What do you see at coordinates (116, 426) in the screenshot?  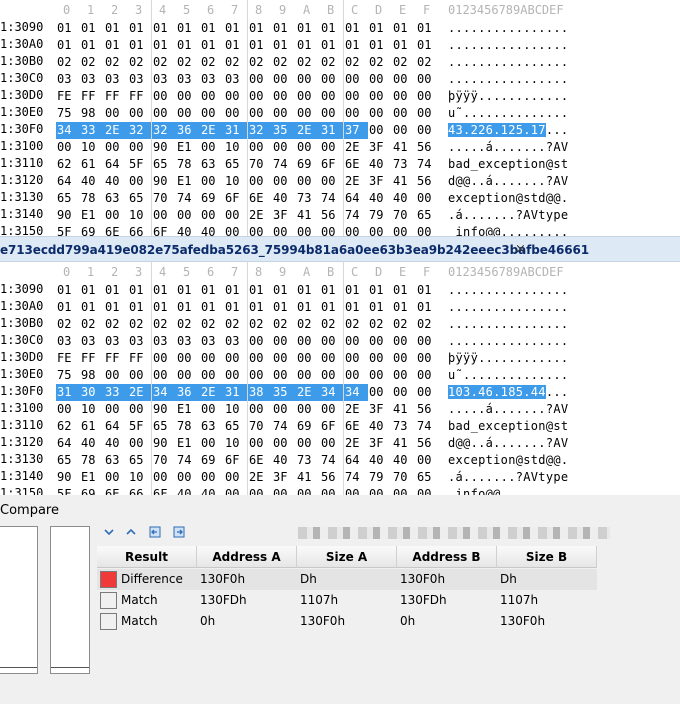 I see `hex-byte: 64` at bounding box center [116, 426].